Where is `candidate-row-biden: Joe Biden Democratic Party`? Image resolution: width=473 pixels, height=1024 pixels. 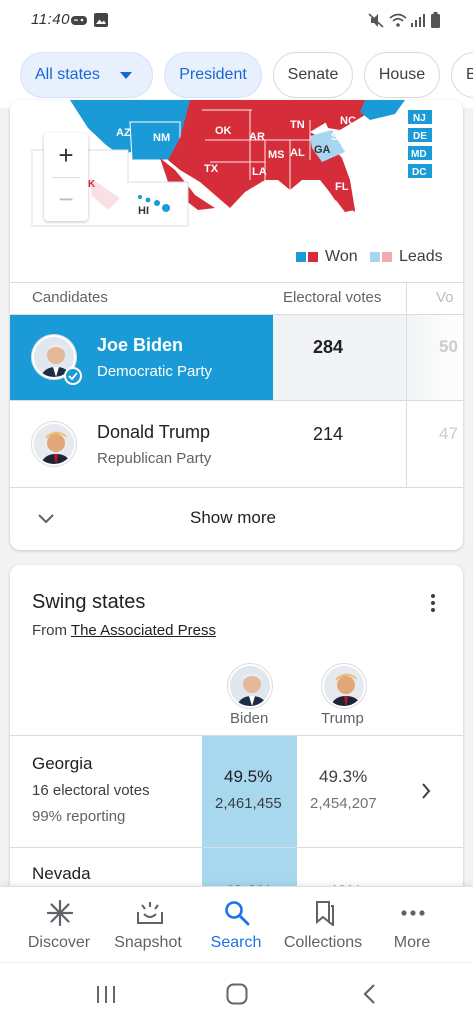 candidate-row-biden: Joe Biden Democratic Party is located at coordinates (141, 357).